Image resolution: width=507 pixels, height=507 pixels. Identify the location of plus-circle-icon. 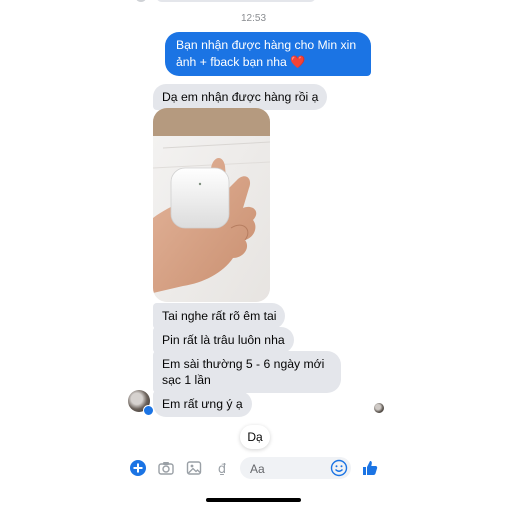
(138, 468).